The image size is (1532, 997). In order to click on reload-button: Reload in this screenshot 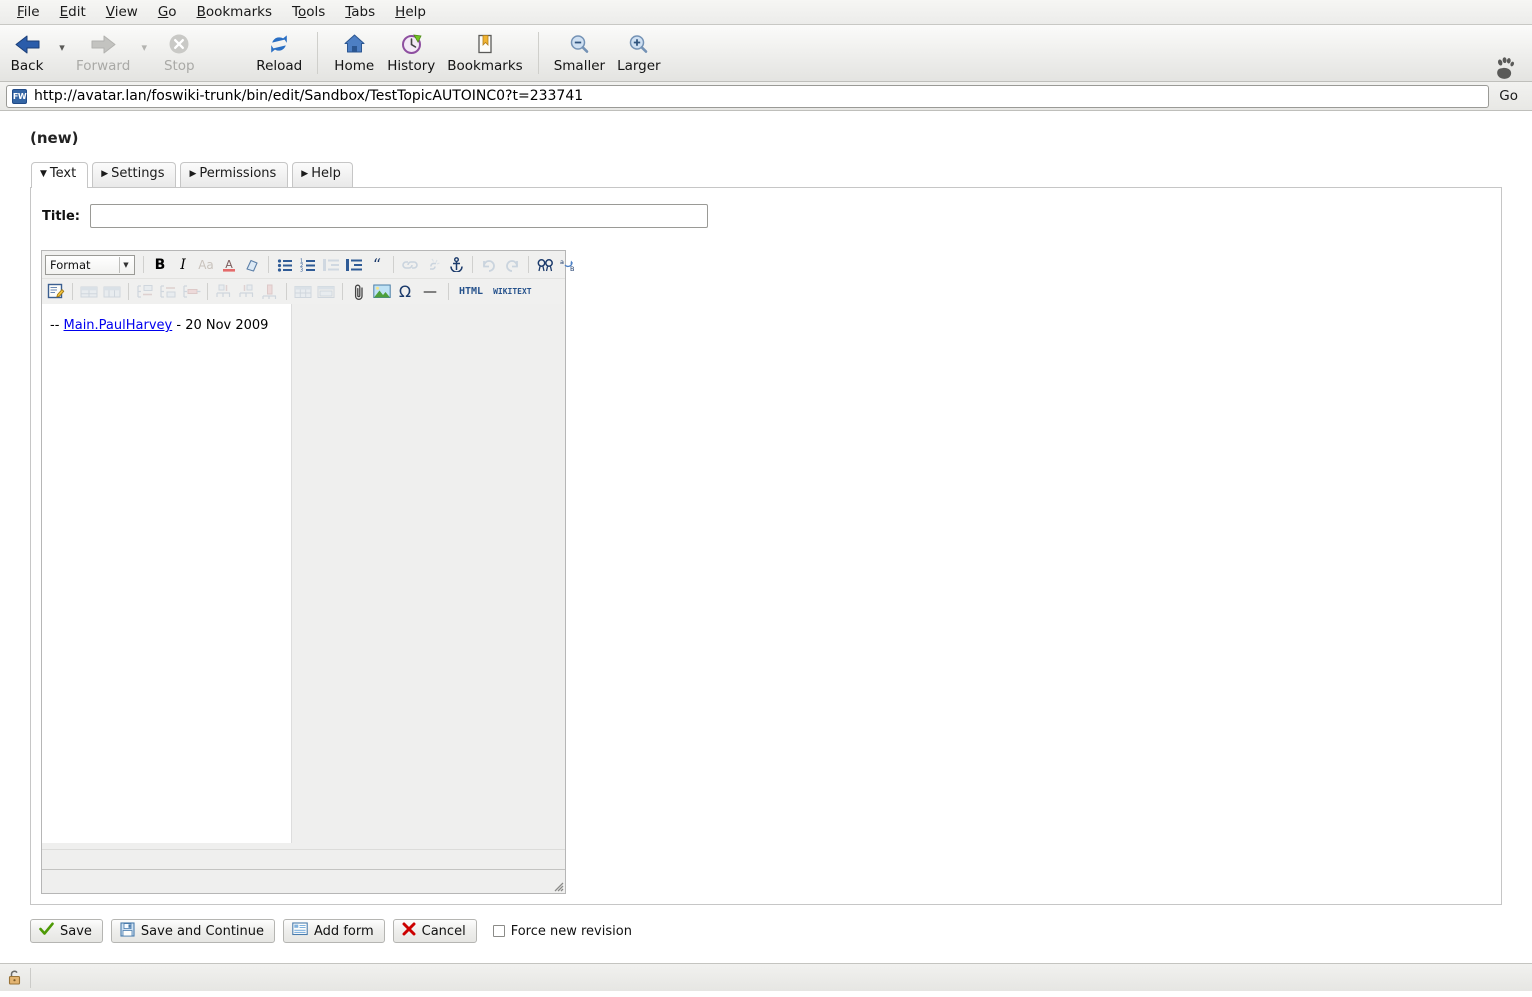, I will do `click(279, 51)`.